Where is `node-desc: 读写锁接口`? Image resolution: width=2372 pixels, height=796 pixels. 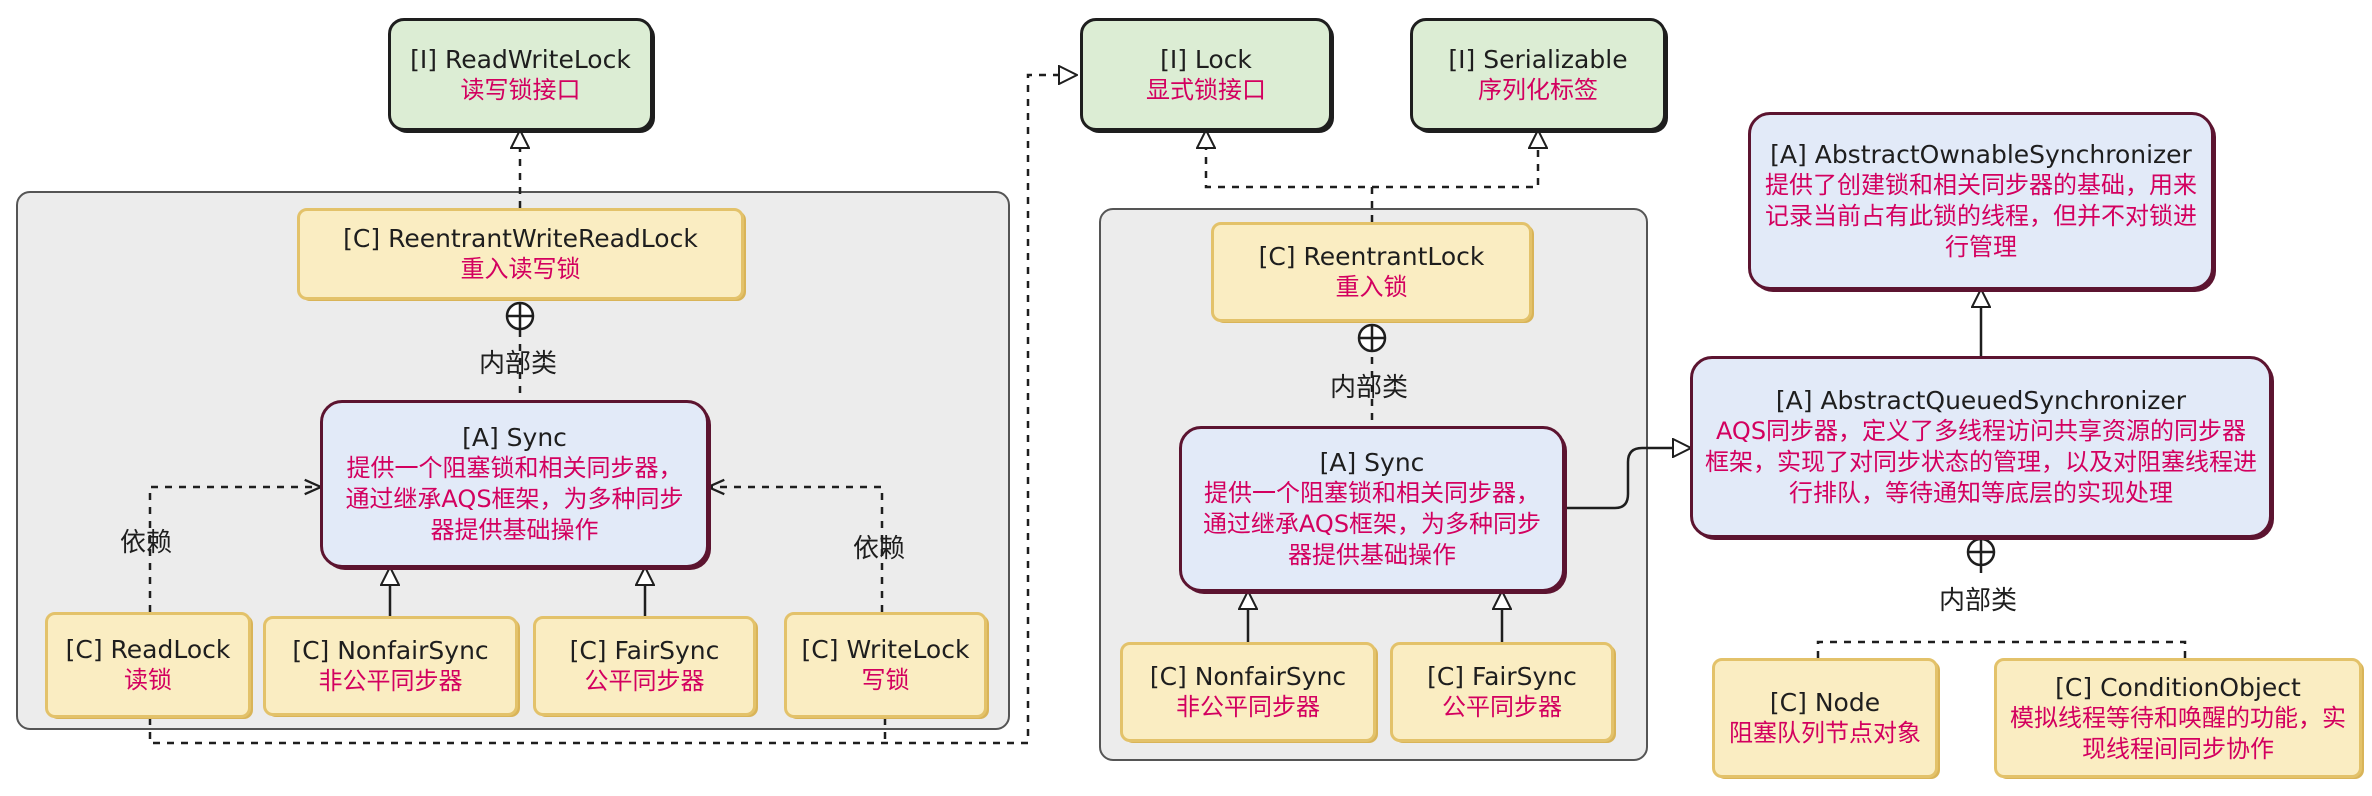
node-desc: 读写锁接口 is located at coordinates (520, 89).